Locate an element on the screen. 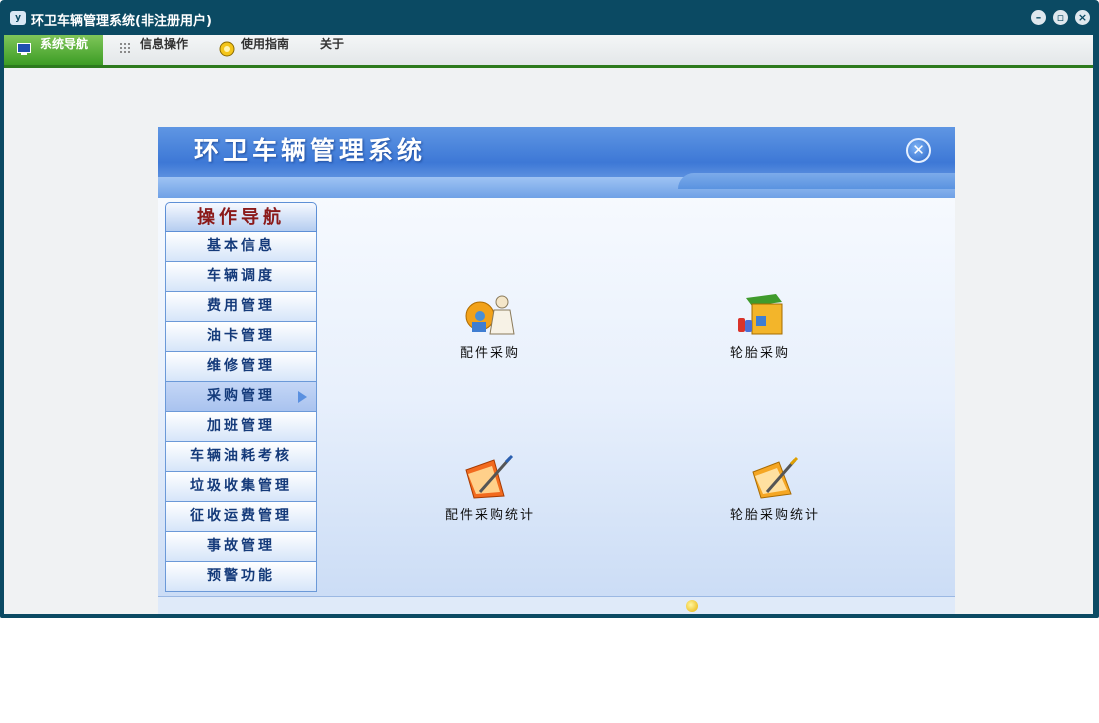 The image size is (1099, 723). nav-item-expense-mgmt: 费用管理 is located at coordinates (241, 307).